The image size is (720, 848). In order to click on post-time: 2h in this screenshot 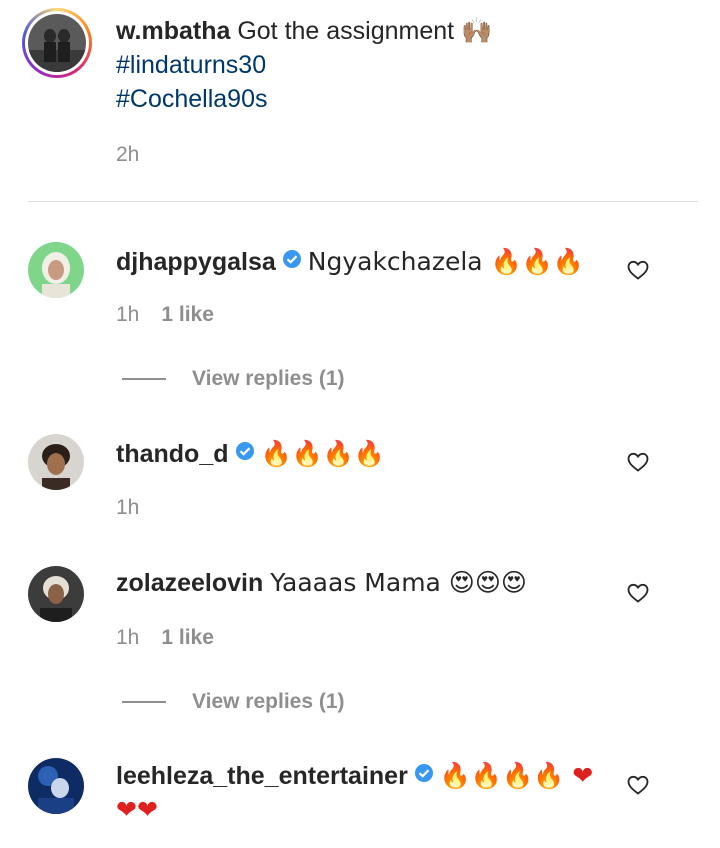, I will do `click(128, 154)`.